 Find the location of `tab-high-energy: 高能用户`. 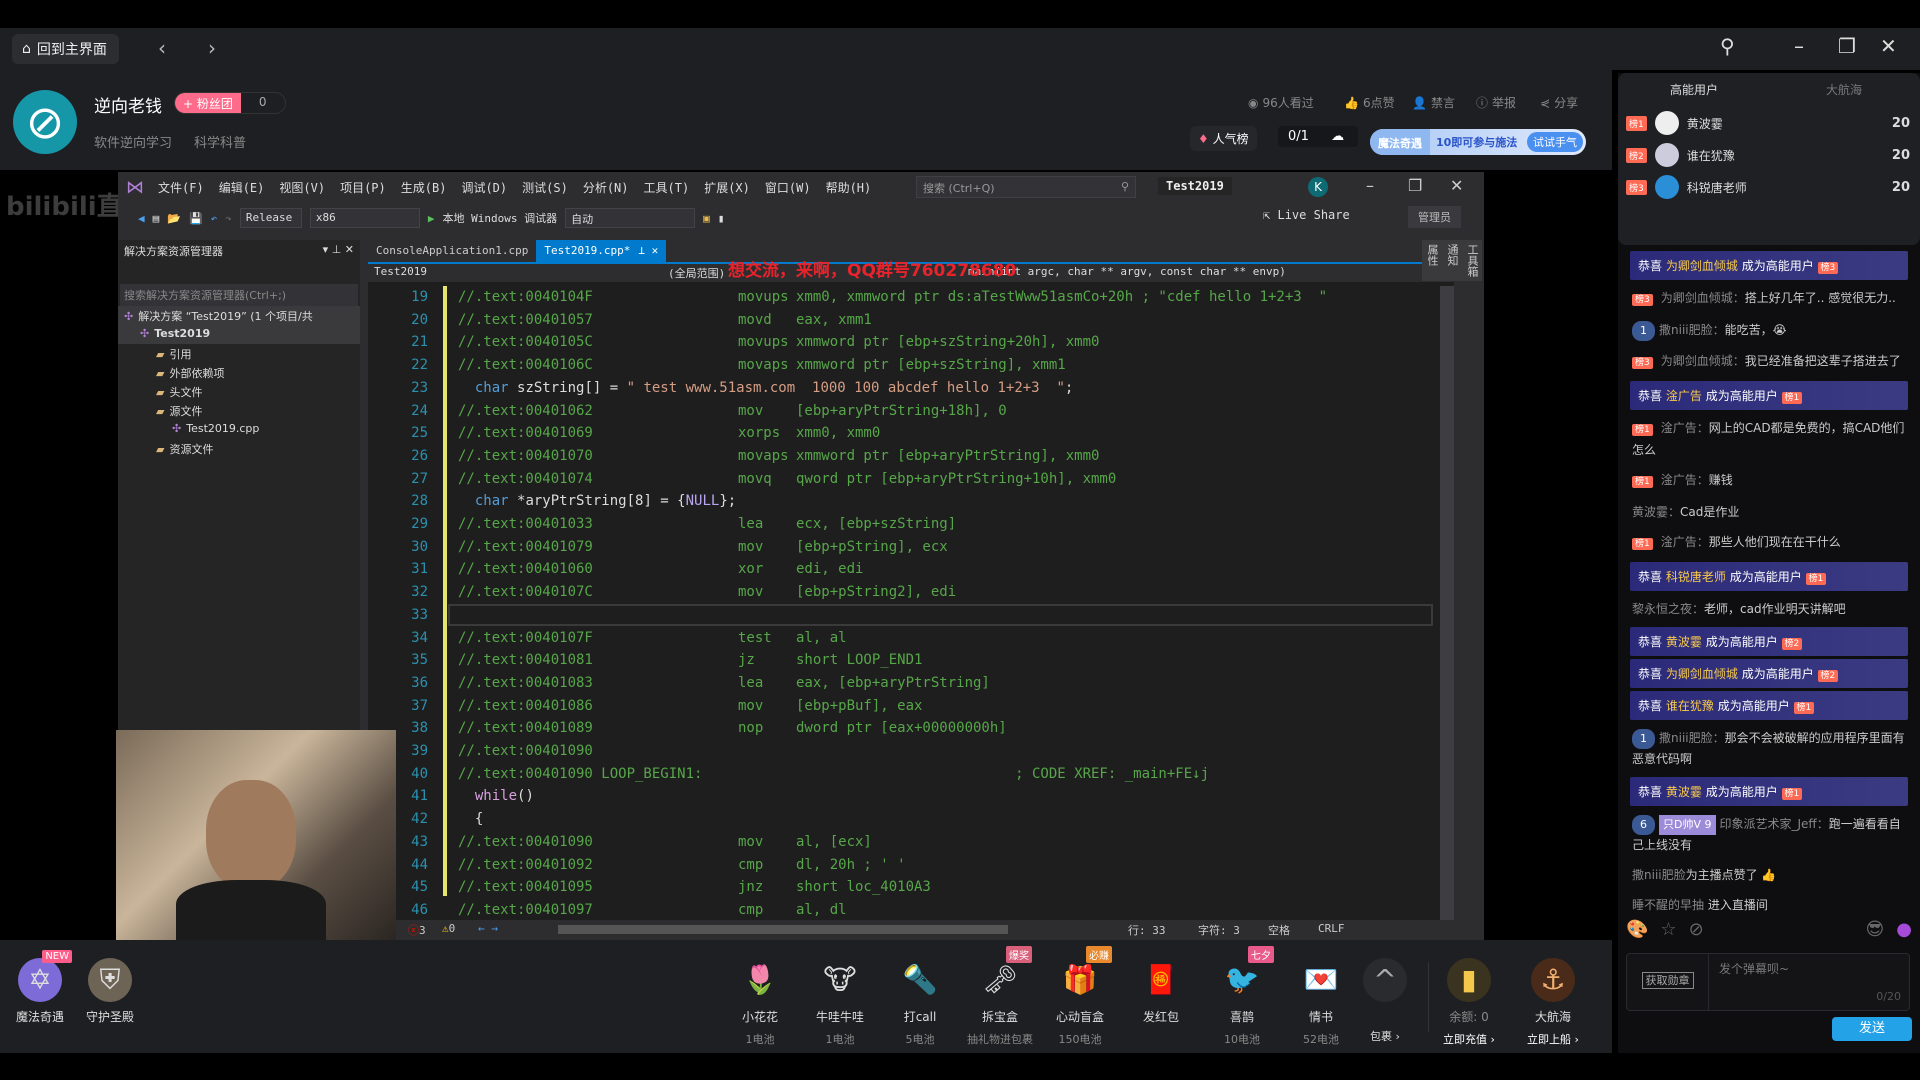

tab-high-energy: 高能用户 is located at coordinates (1694, 89).